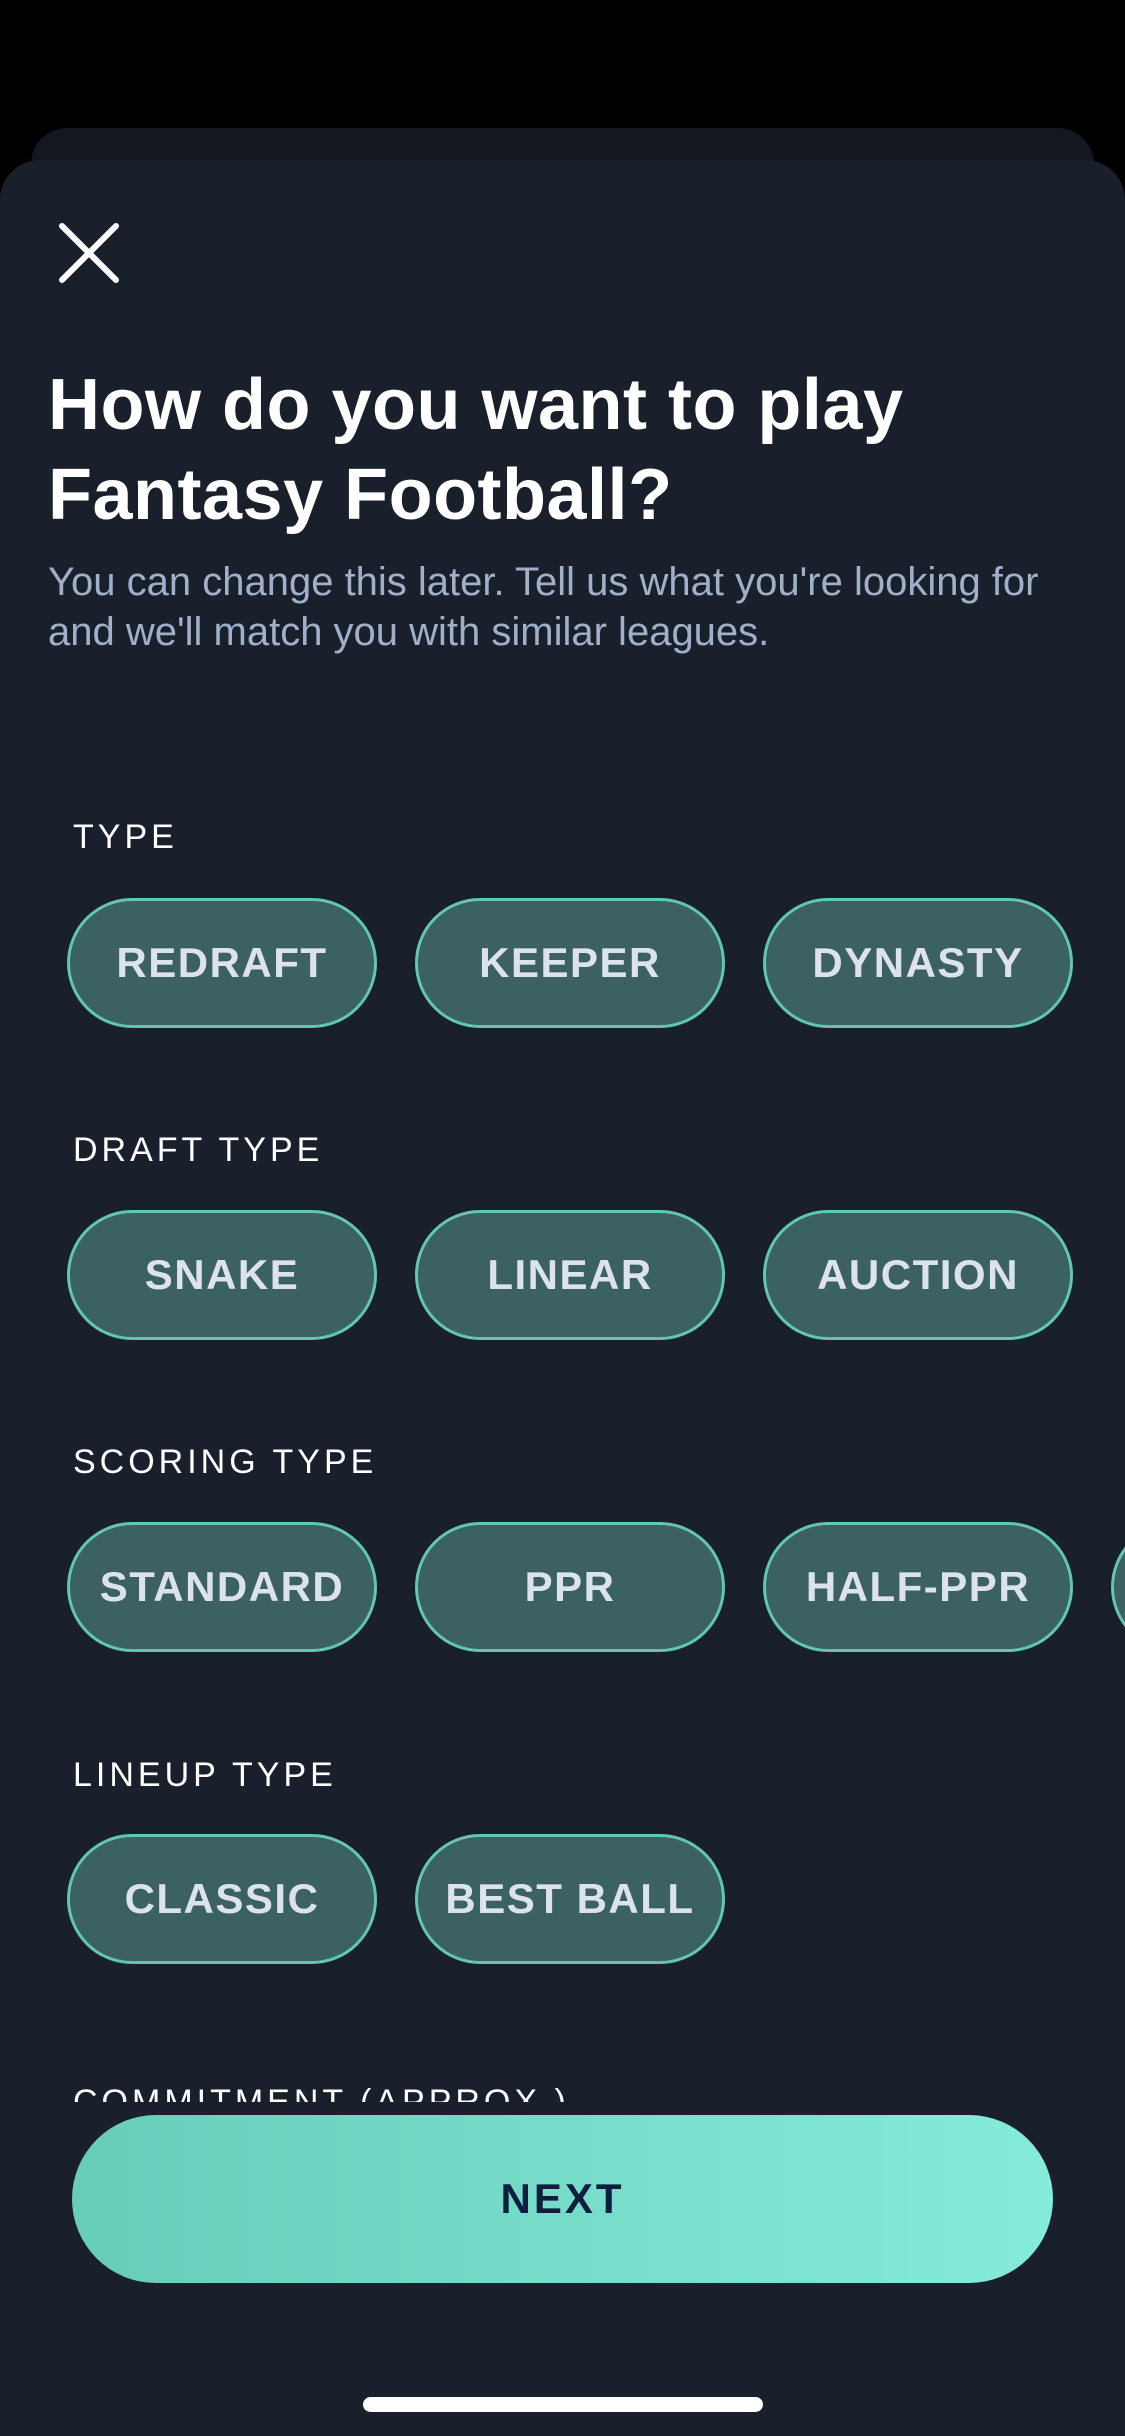  Describe the element at coordinates (1118, 1587) in the screenshot. I see `option-scoring-more` at that location.